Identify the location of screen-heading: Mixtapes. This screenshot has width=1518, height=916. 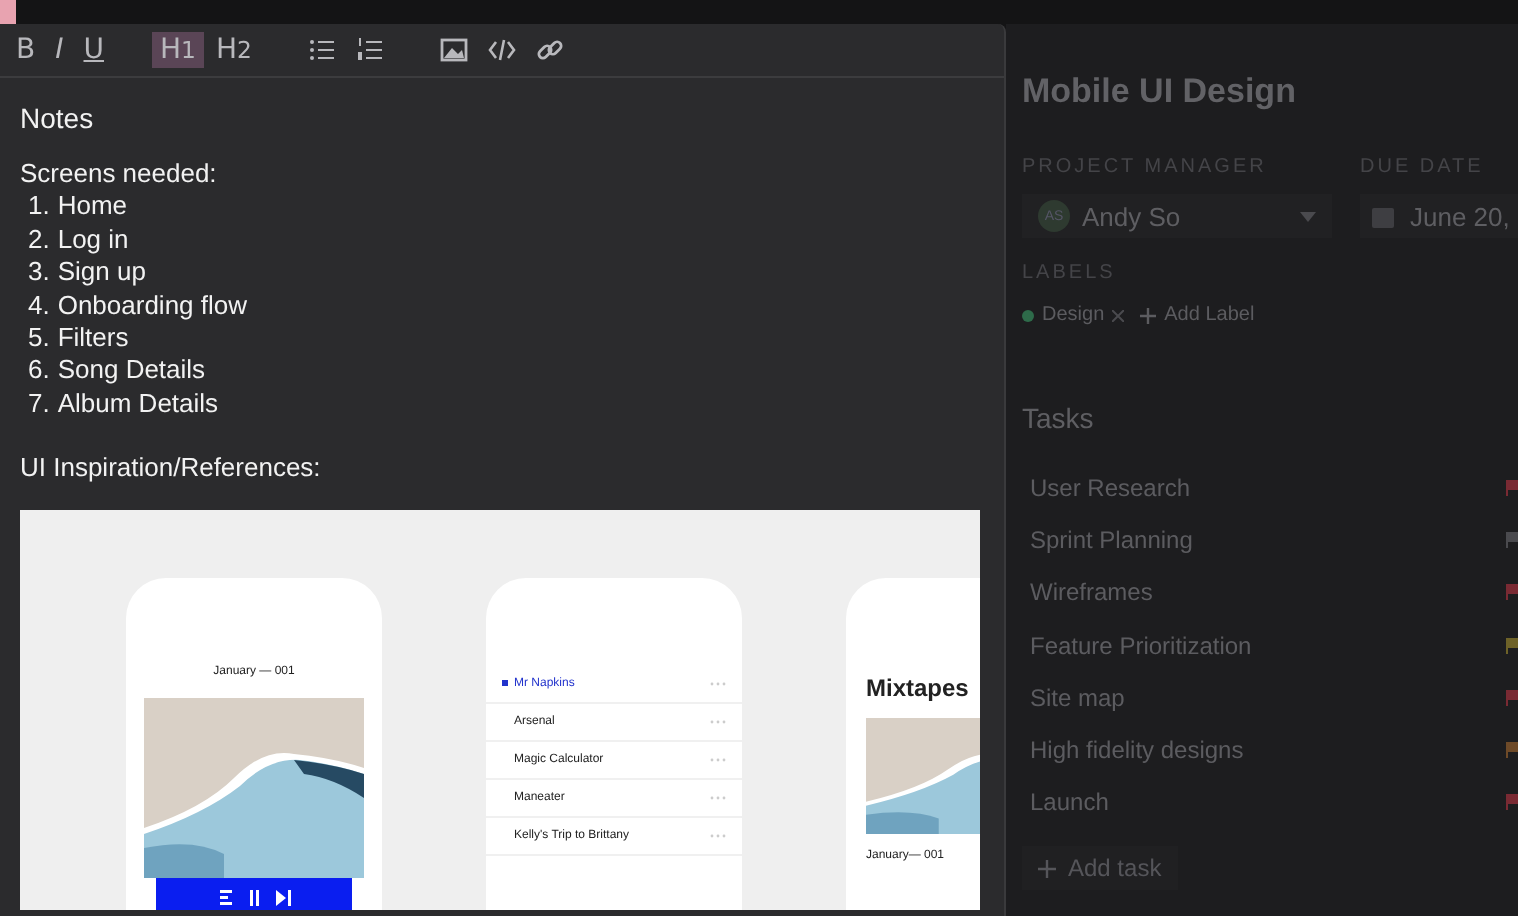
(918, 687).